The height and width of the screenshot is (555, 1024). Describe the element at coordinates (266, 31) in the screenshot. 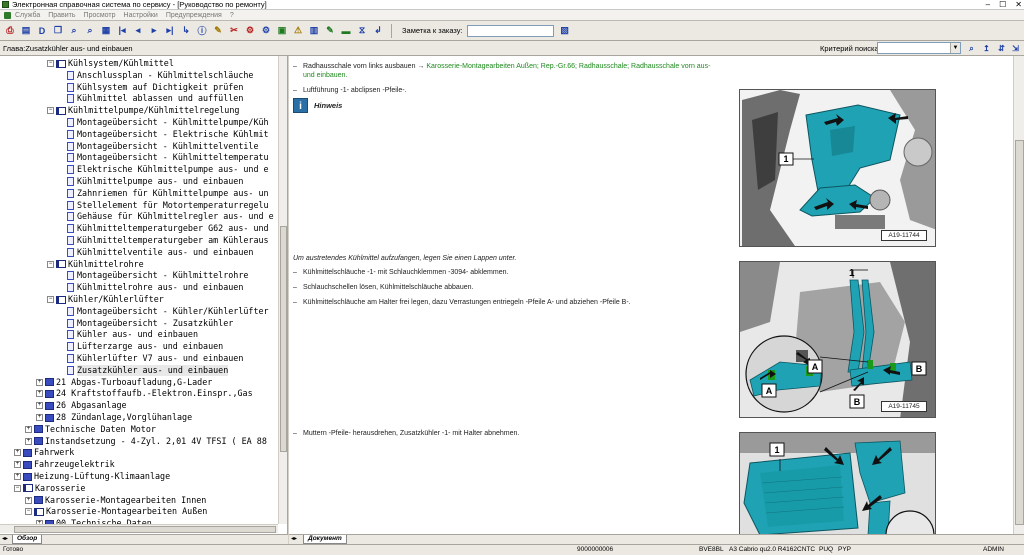

I see `gearbox-button: ⚙` at that location.